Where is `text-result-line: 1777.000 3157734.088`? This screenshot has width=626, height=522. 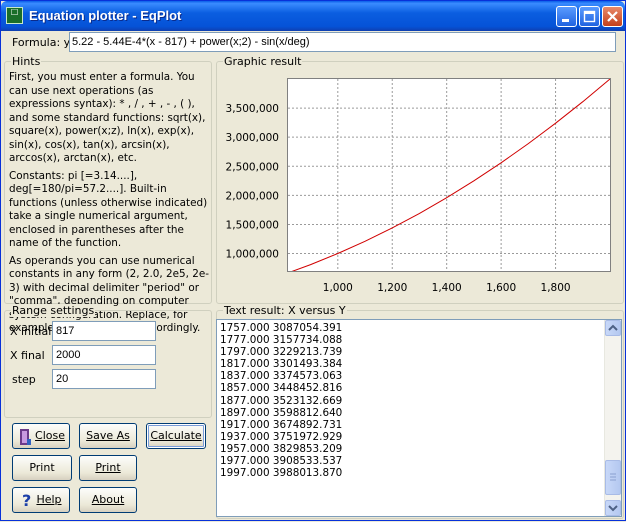 text-result-line: 1777.000 3157734.088 is located at coordinates (281, 340).